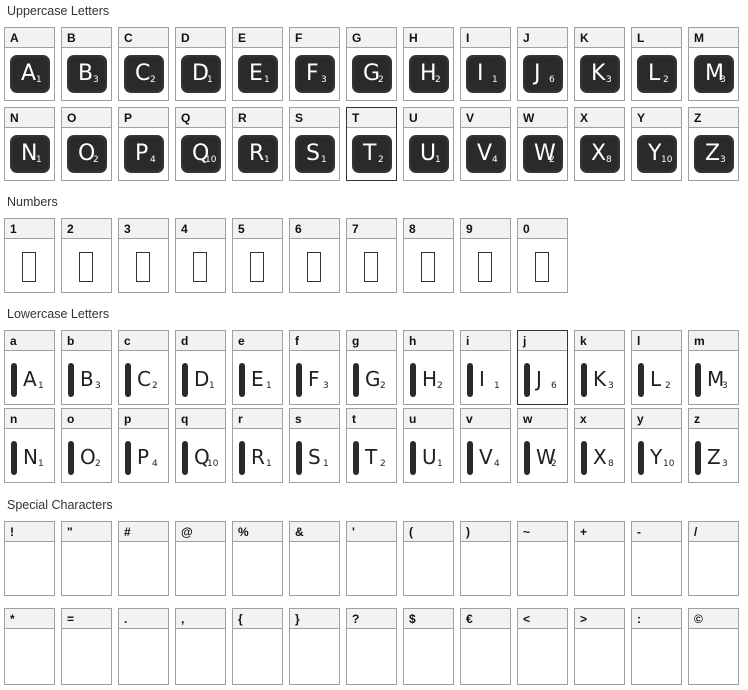 The height and width of the screenshot is (690, 748). Describe the element at coordinates (314, 255) in the screenshot. I see `glyph-cell-number-6: 6` at that location.